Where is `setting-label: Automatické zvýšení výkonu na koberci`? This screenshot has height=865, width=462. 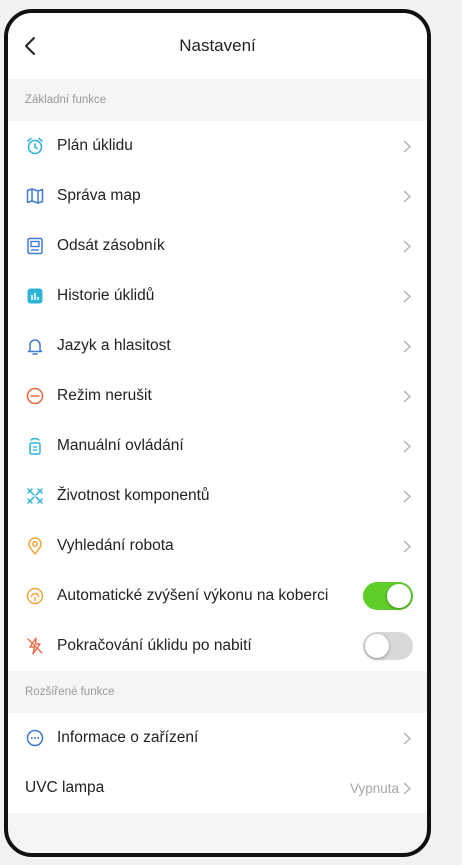
setting-label: Automatické zvýšení výkonu na koberci is located at coordinates (193, 595).